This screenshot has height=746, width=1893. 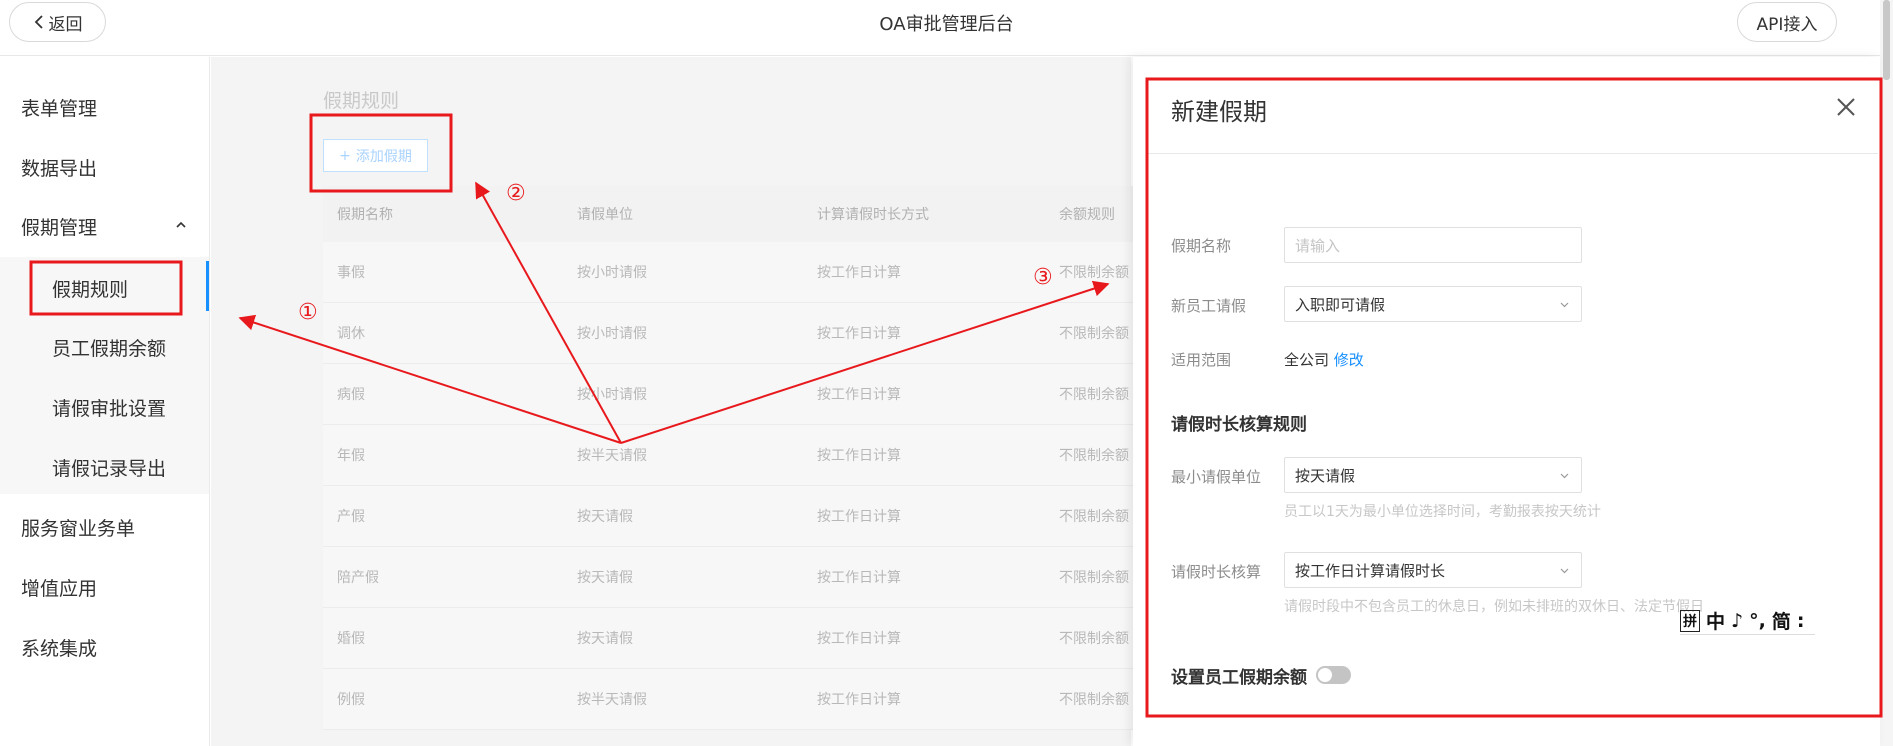 I want to click on cell-name: 调休, so click(x=351, y=334).